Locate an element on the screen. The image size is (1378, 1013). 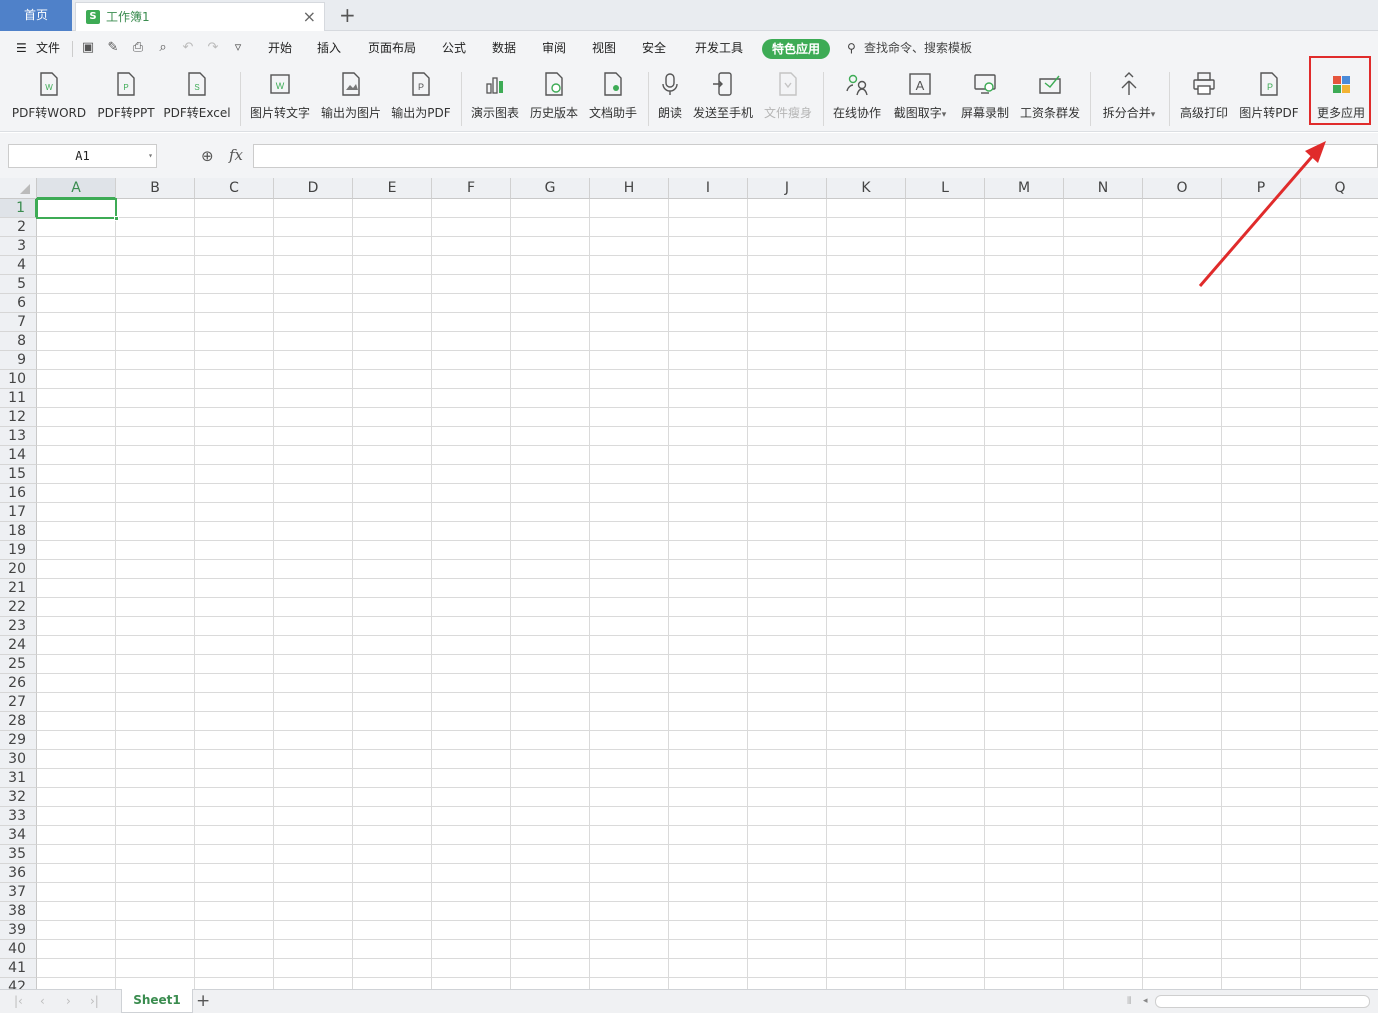
export-image-button: 输出为图片 is located at coordinates (351, 98).